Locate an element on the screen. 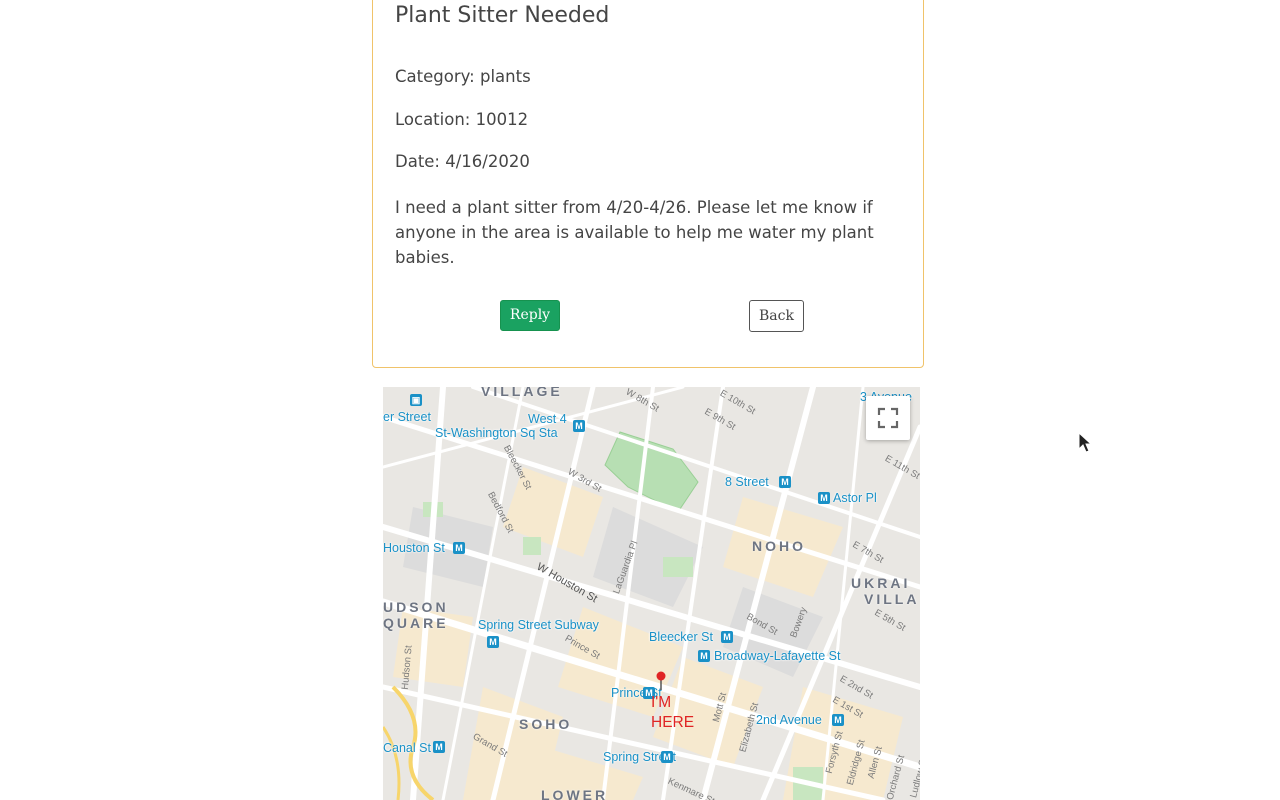 Image resolution: width=1280 pixels, height=800 pixels. map-label-station: er Street is located at coordinates (407, 417).